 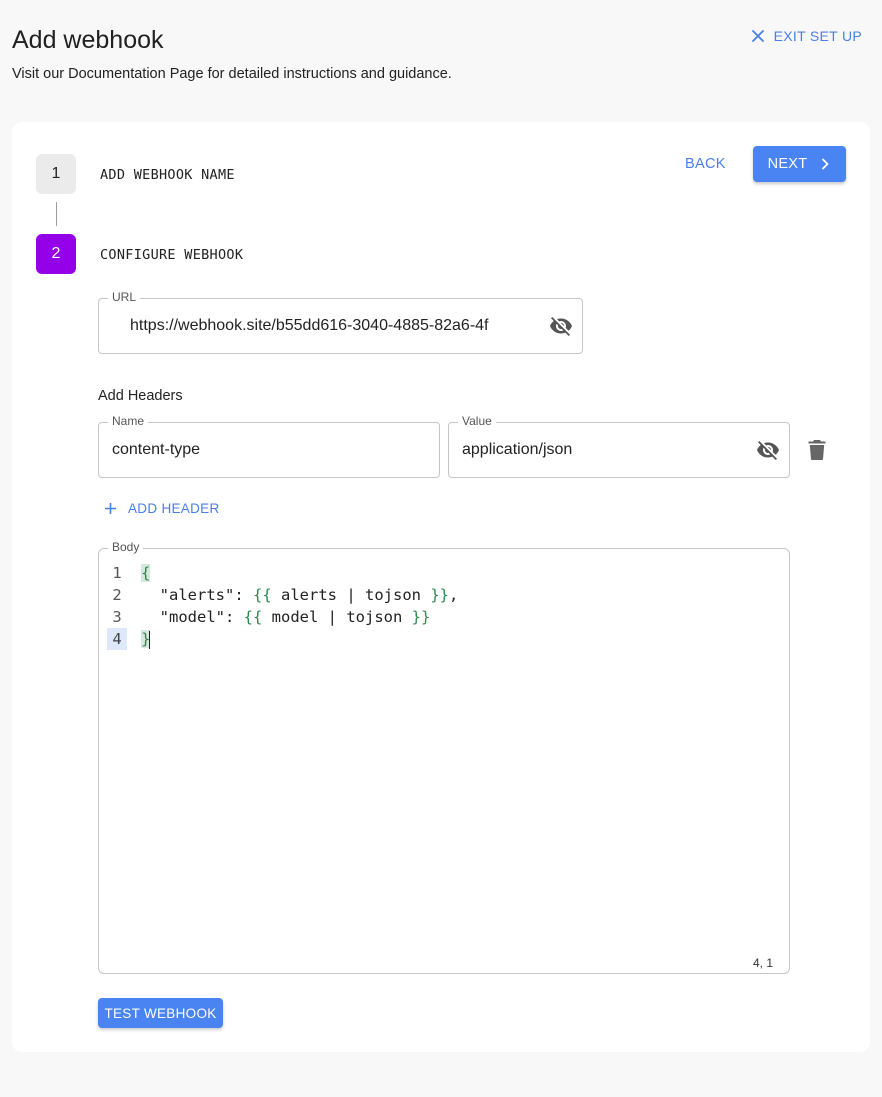 What do you see at coordinates (337, 617) in the screenshot?
I see `code-token: model | tojson` at bounding box center [337, 617].